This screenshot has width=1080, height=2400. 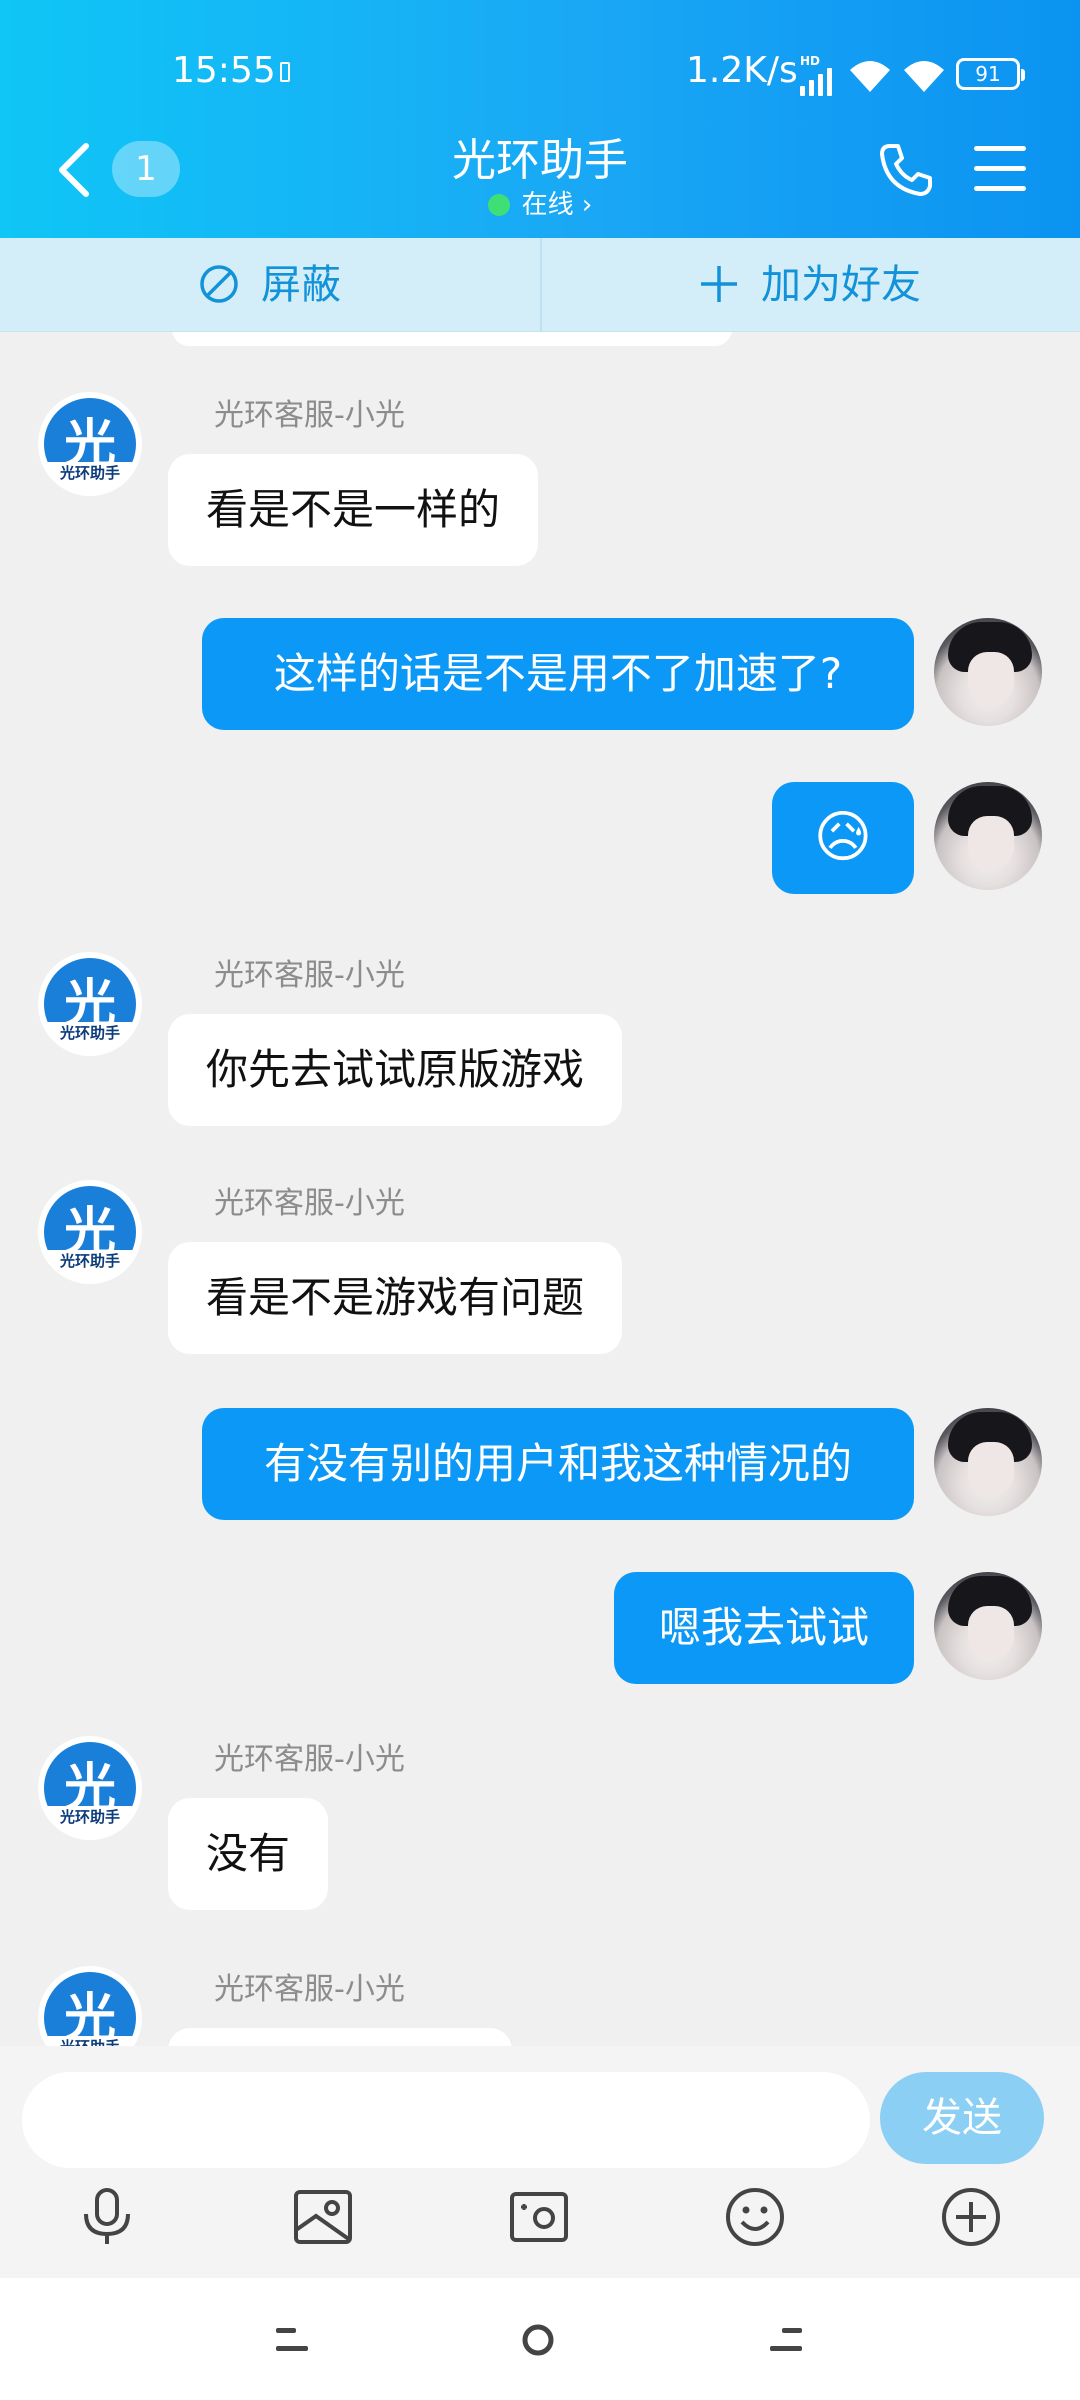 I want to click on message-bubble-outgoing: 嗯我去试试, so click(x=764, y=1628).